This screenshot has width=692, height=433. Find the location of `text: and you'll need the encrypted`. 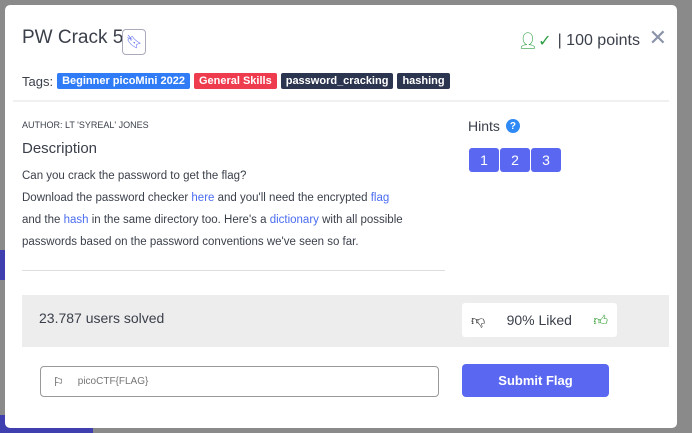

text: and you'll need the encrypted is located at coordinates (292, 198).